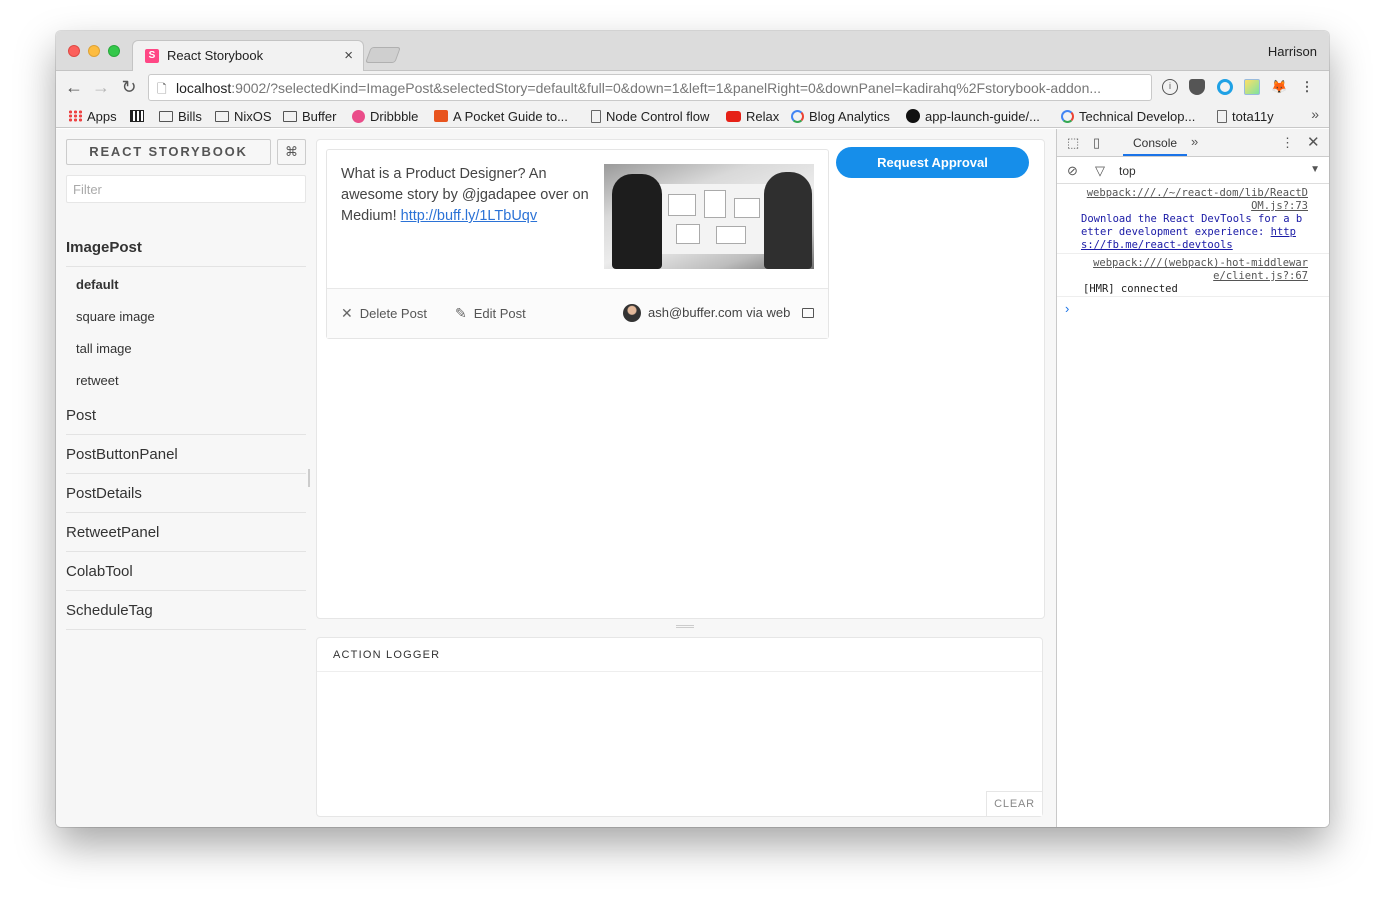 This screenshot has width=1385, height=907. I want to click on kind-colabtool: ColabTool, so click(186, 577).